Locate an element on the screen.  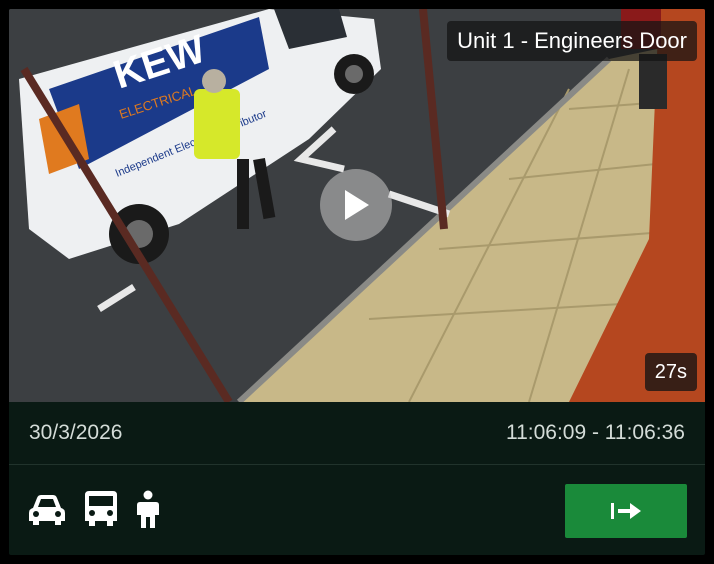
play-icon is located at coordinates (357, 205).